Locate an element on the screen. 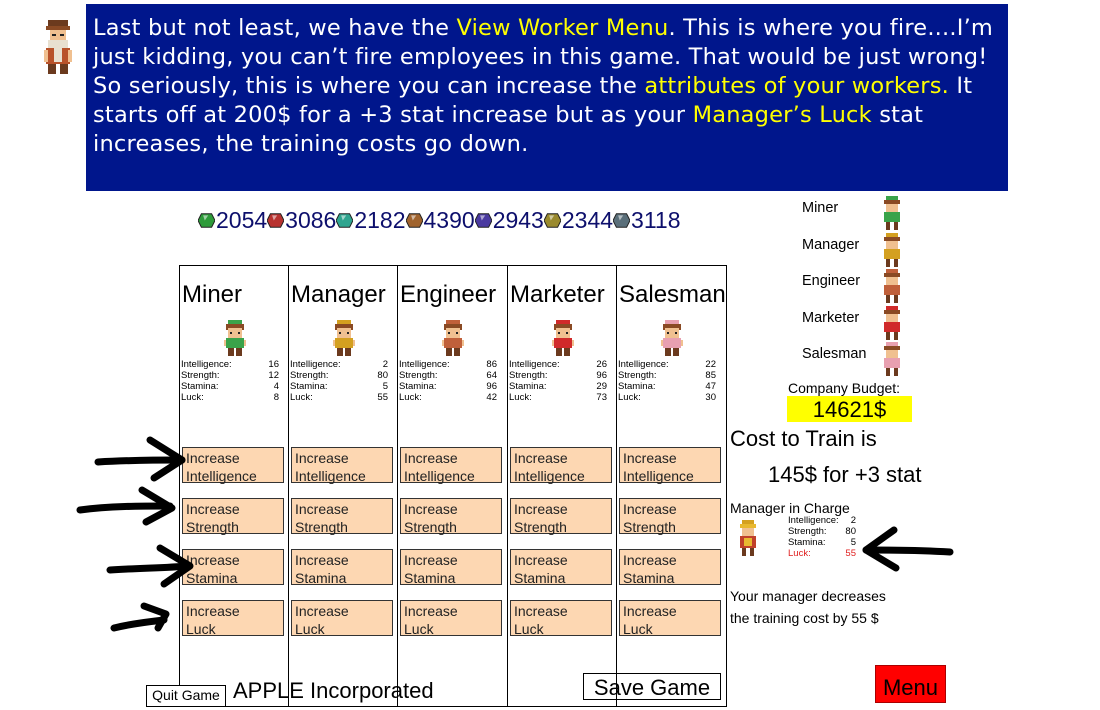  stat-value-intelligence: 2 is located at coordinates (385, 364).